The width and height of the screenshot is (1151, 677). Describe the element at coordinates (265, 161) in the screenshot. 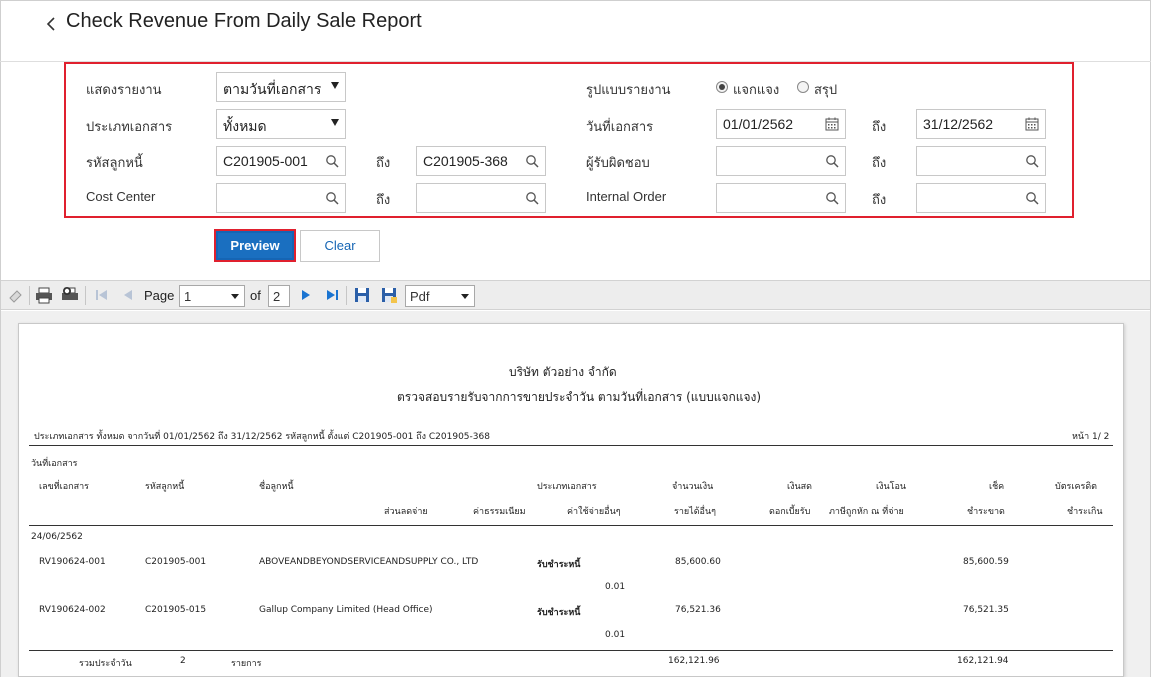

I see `debtor-code-from-value: C201905-001` at that location.